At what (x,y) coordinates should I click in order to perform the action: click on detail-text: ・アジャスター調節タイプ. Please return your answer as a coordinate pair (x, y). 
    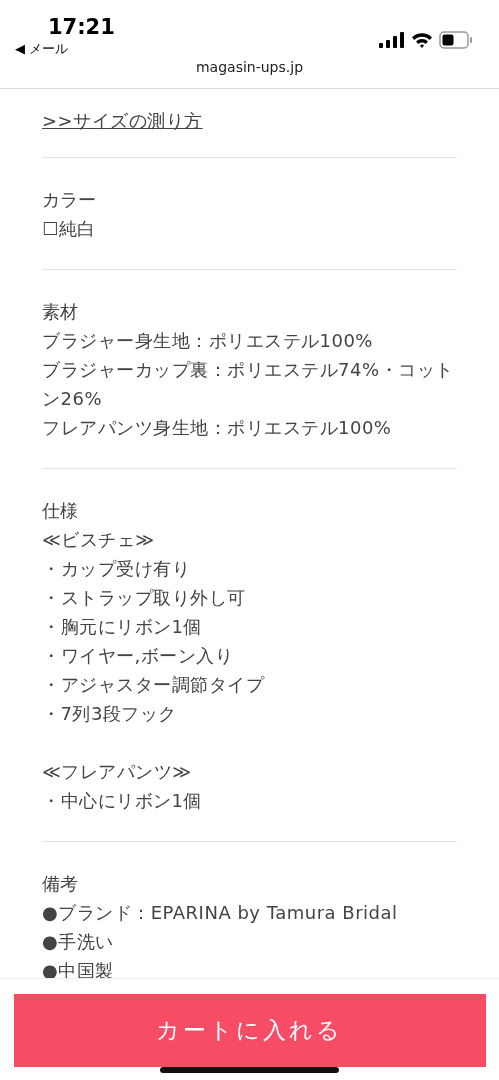
    Looking at the image, I should click on (154, 685).